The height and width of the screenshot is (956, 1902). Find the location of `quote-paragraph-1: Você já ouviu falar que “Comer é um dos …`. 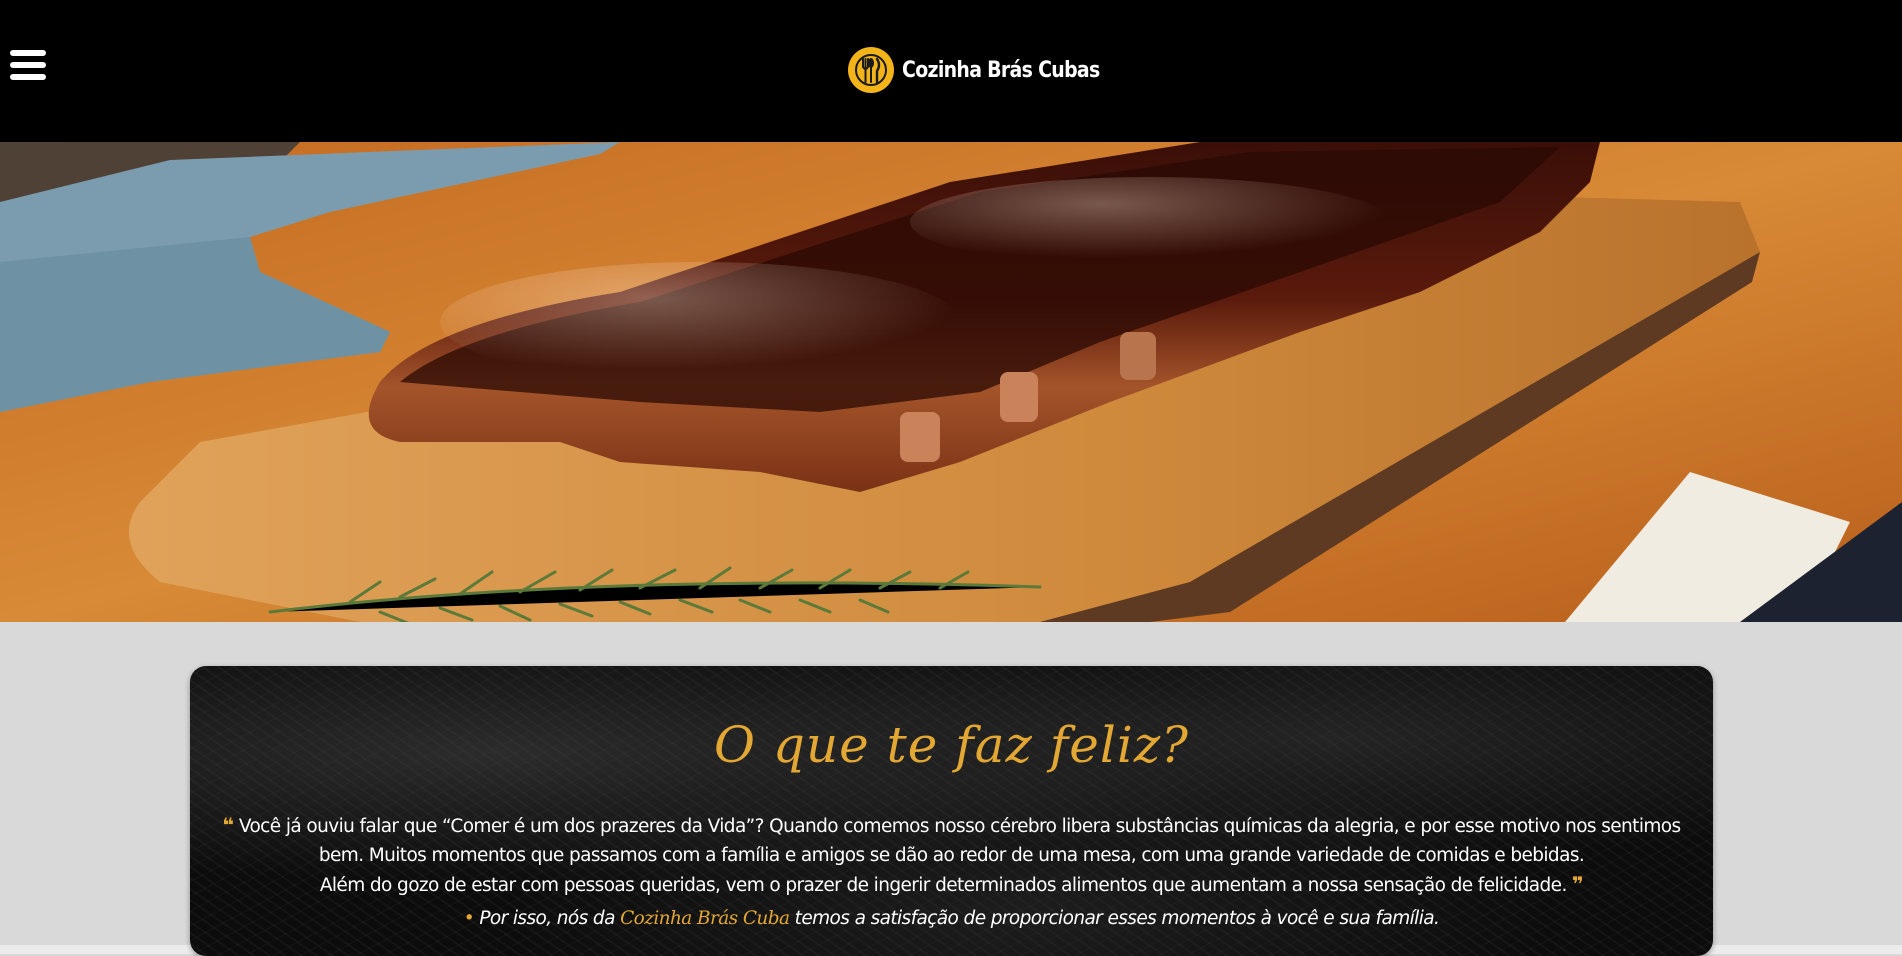

quote-paragraph-1: Você já ouviu falar que “Comer é um dos … is located at coordinates (959, 841).